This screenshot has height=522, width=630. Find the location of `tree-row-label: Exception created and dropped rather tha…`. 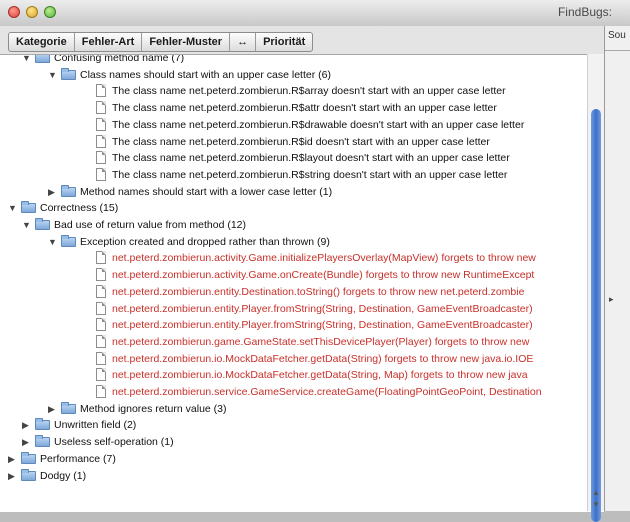

tree-row-label: Exception created and dropped rather tha… is located at coordinates (205, 241).